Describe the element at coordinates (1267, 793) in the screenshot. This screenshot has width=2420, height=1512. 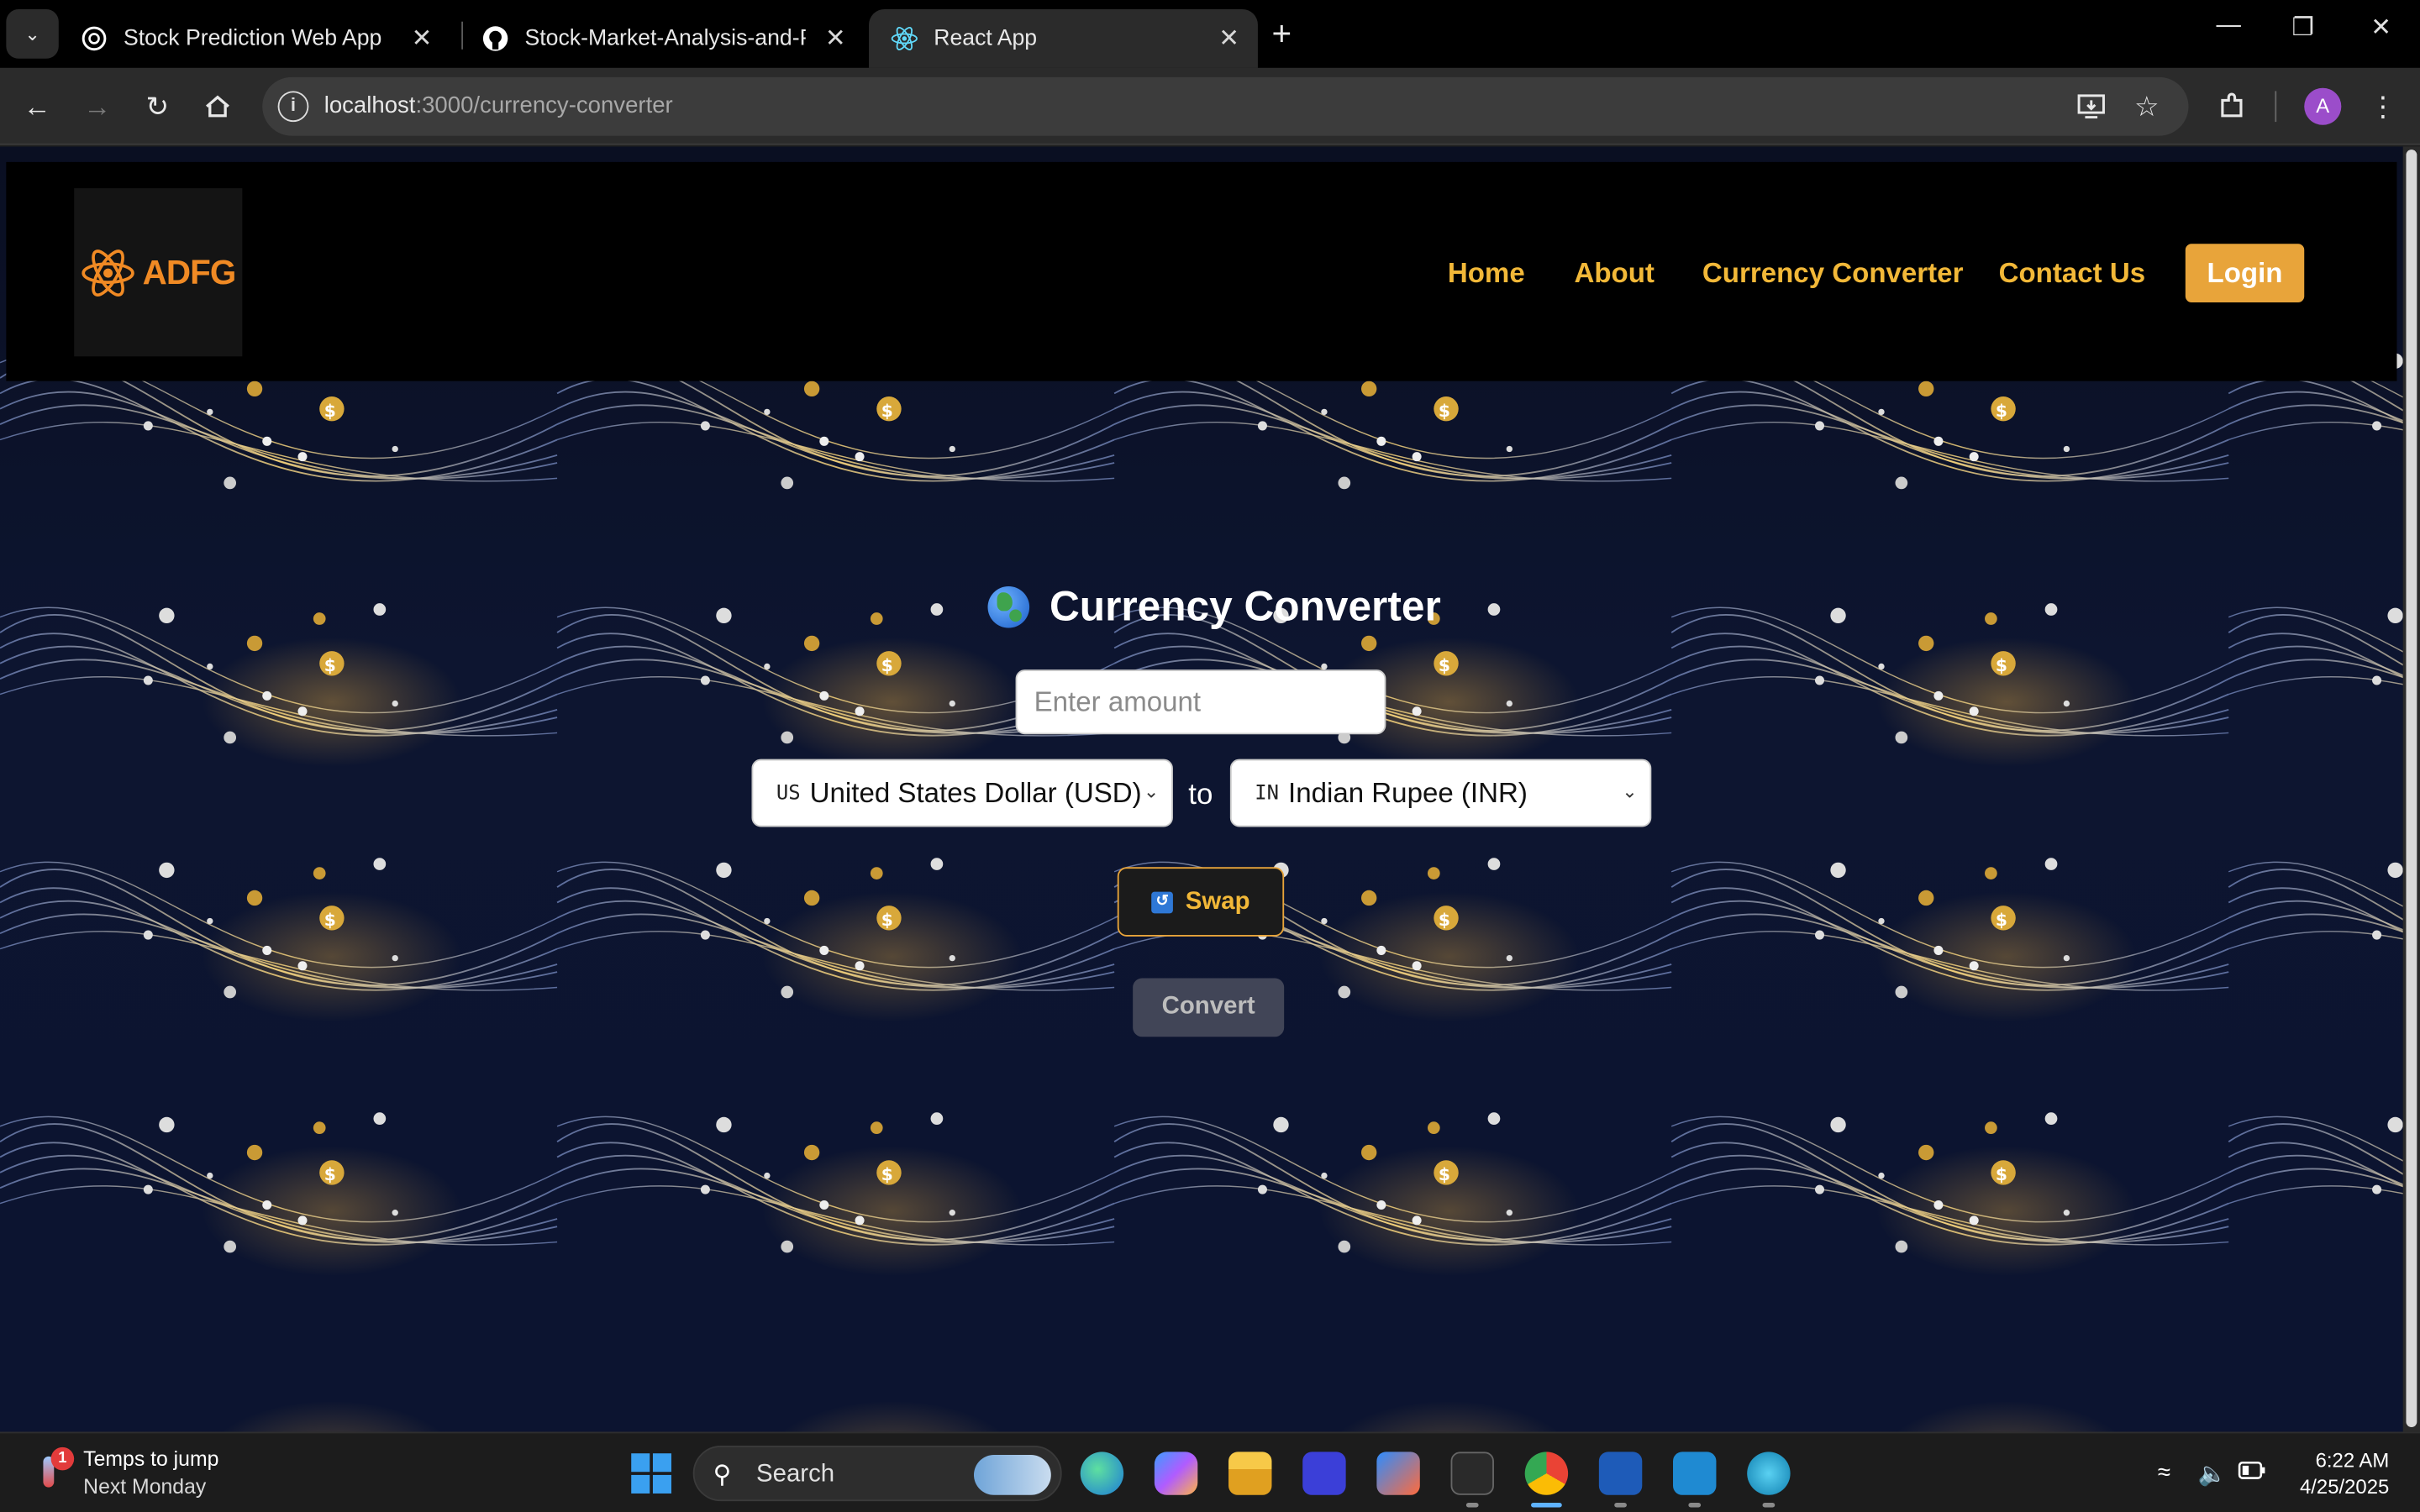
I see `to-flag-code: IN` at that location.